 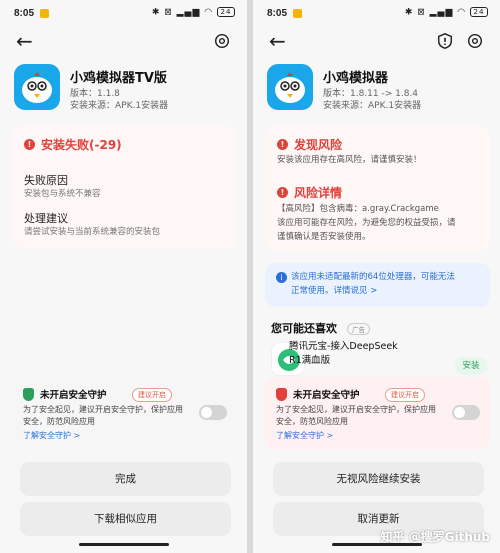 I want to click on reason-value: 安装包与系统不兼容, so click(x=62, y=194).